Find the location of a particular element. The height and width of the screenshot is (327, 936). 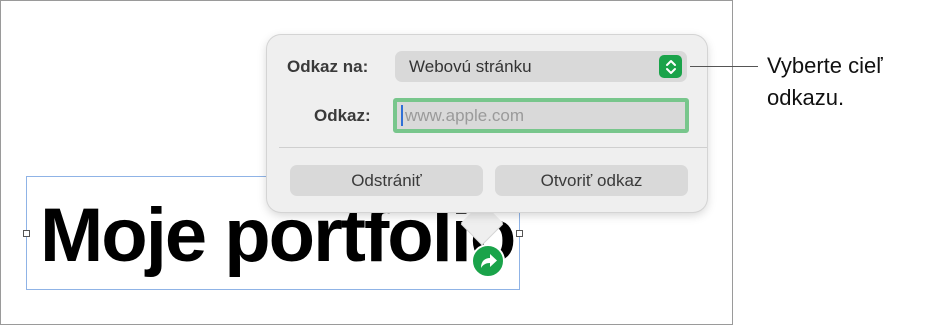

callout-line-1: Vyberte cieľ is located at coordinates (825, 65).